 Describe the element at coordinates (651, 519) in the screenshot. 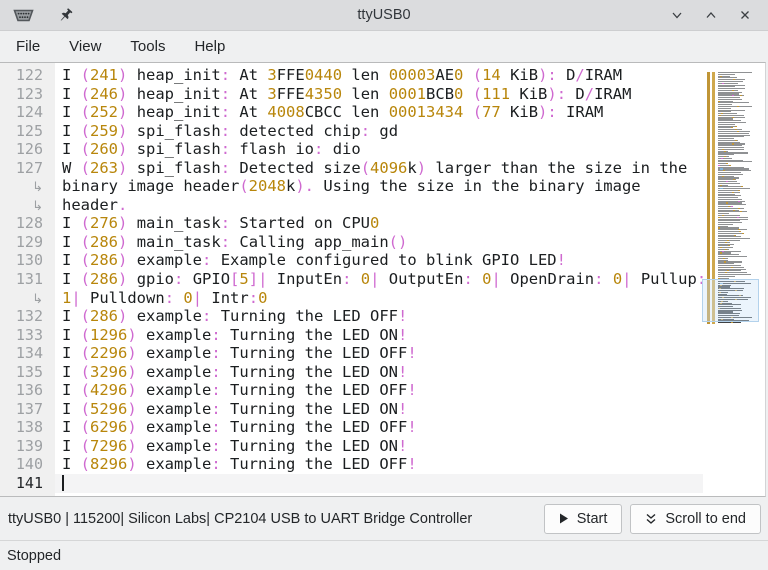

I see `scroll-to-end-icon` at that location.